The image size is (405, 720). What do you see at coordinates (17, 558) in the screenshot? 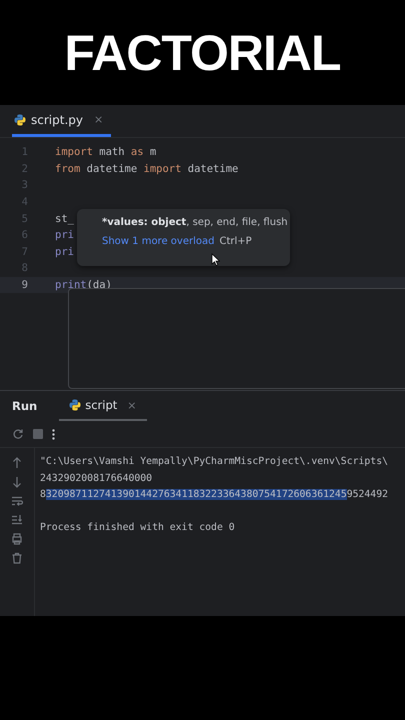
I see `trash-icon` at bounding box center [17, 558].